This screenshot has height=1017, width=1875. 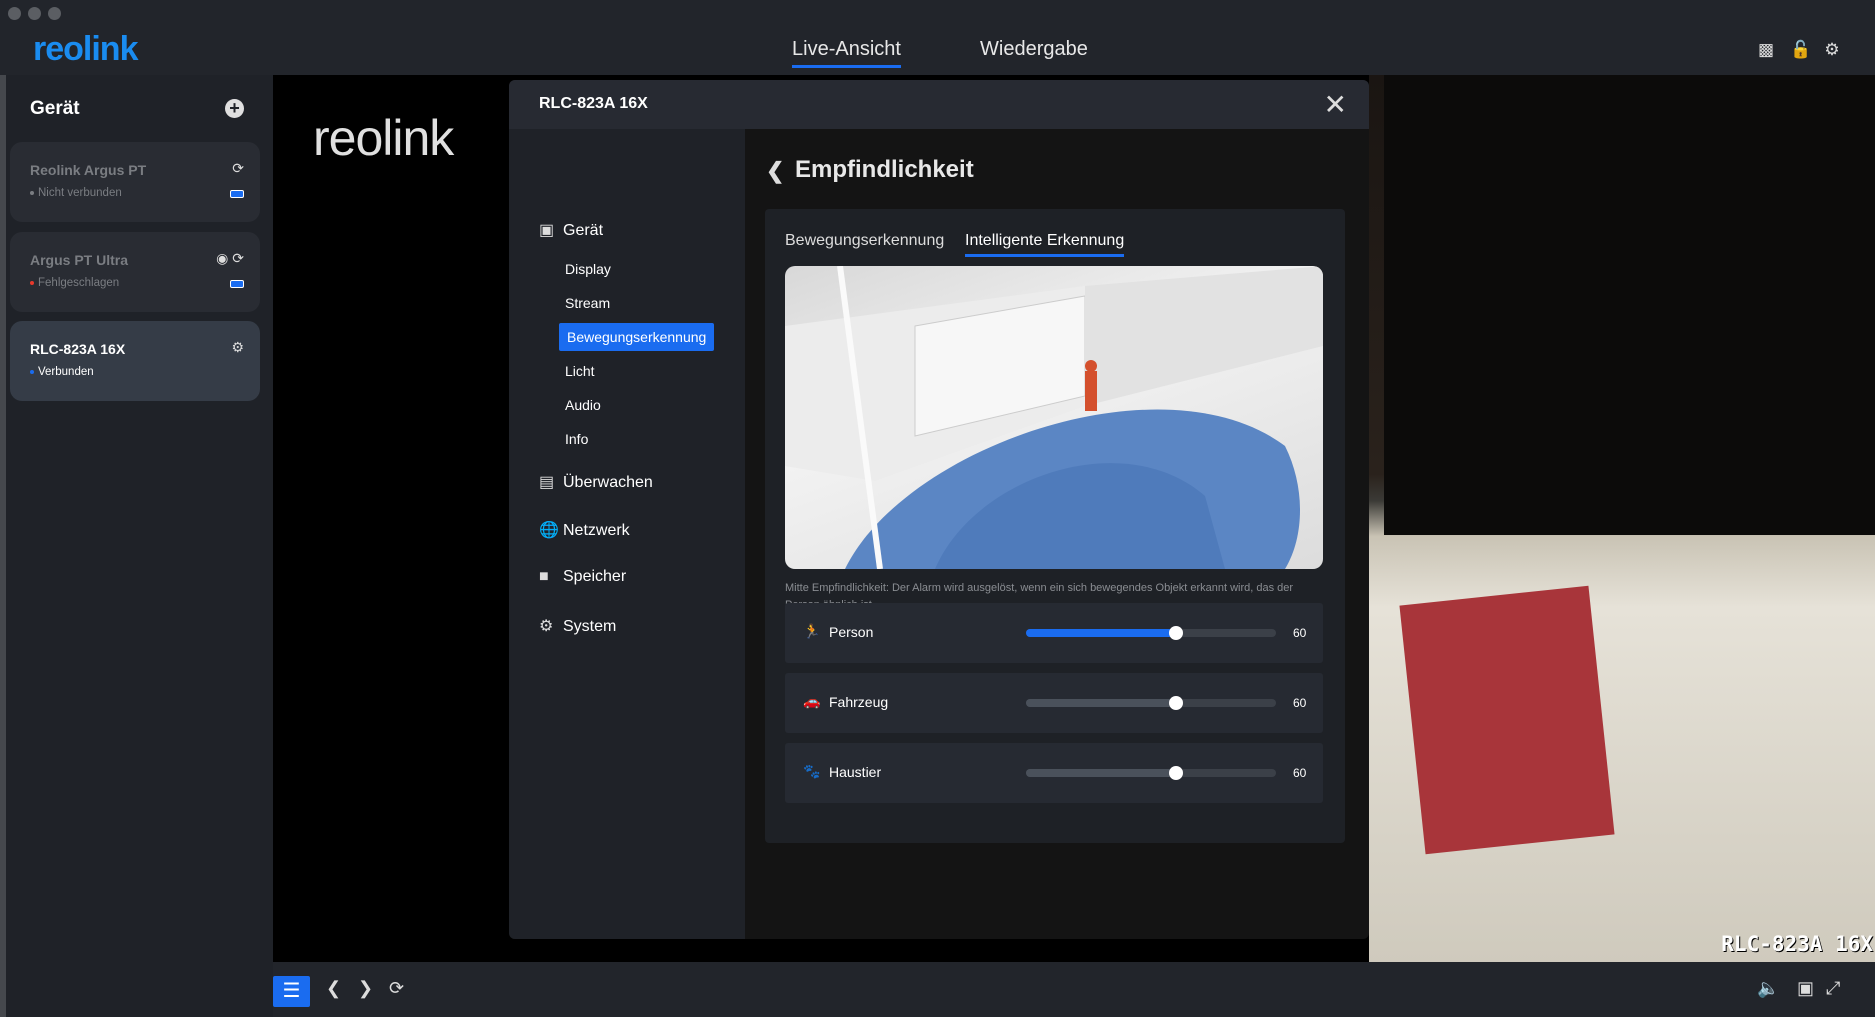 I want to click on nav-netzwerk: 🌐 Netzwerk, so click(x=584, y=530).